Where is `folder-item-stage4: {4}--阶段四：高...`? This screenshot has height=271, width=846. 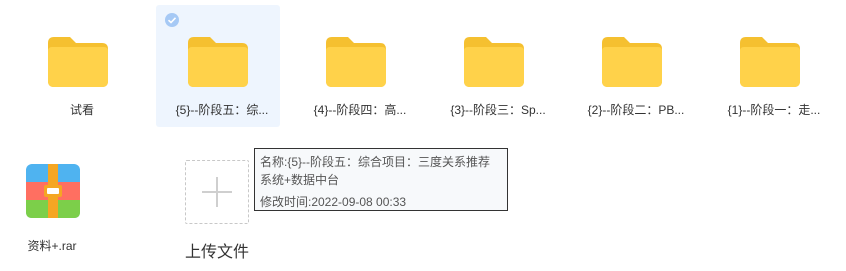 folder-item-stage4: {4}--阶段四：高... is located at coordinates (360, 70).